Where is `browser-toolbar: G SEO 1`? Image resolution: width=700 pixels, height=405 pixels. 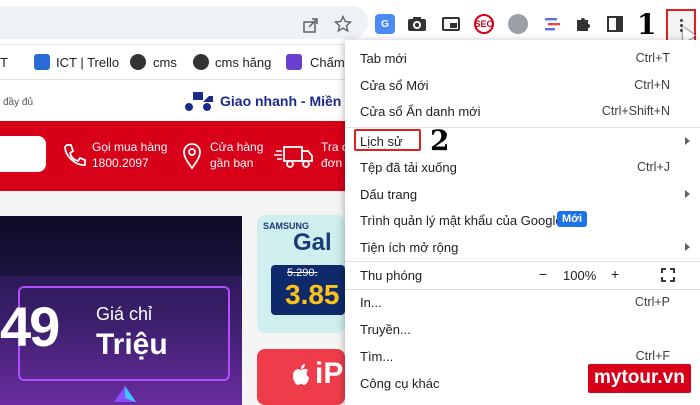 browser-toolbar: G SEO 1 is located at coordinates (350, 24).